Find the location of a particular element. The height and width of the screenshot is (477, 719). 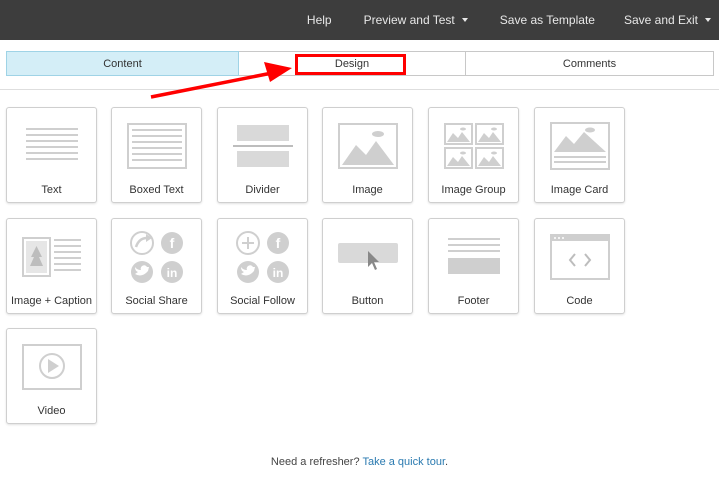

quick-tour-link: Take a quick tour is located at coordinates (403, 462).